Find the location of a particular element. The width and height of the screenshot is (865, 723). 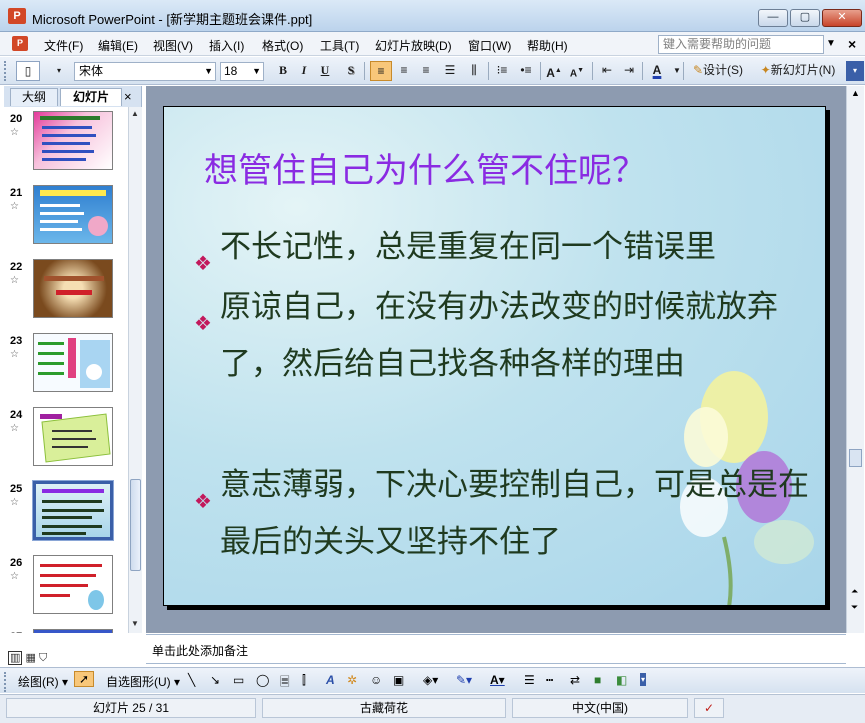

menu-tools: 工具(T) is located at coordinates (339, 45).